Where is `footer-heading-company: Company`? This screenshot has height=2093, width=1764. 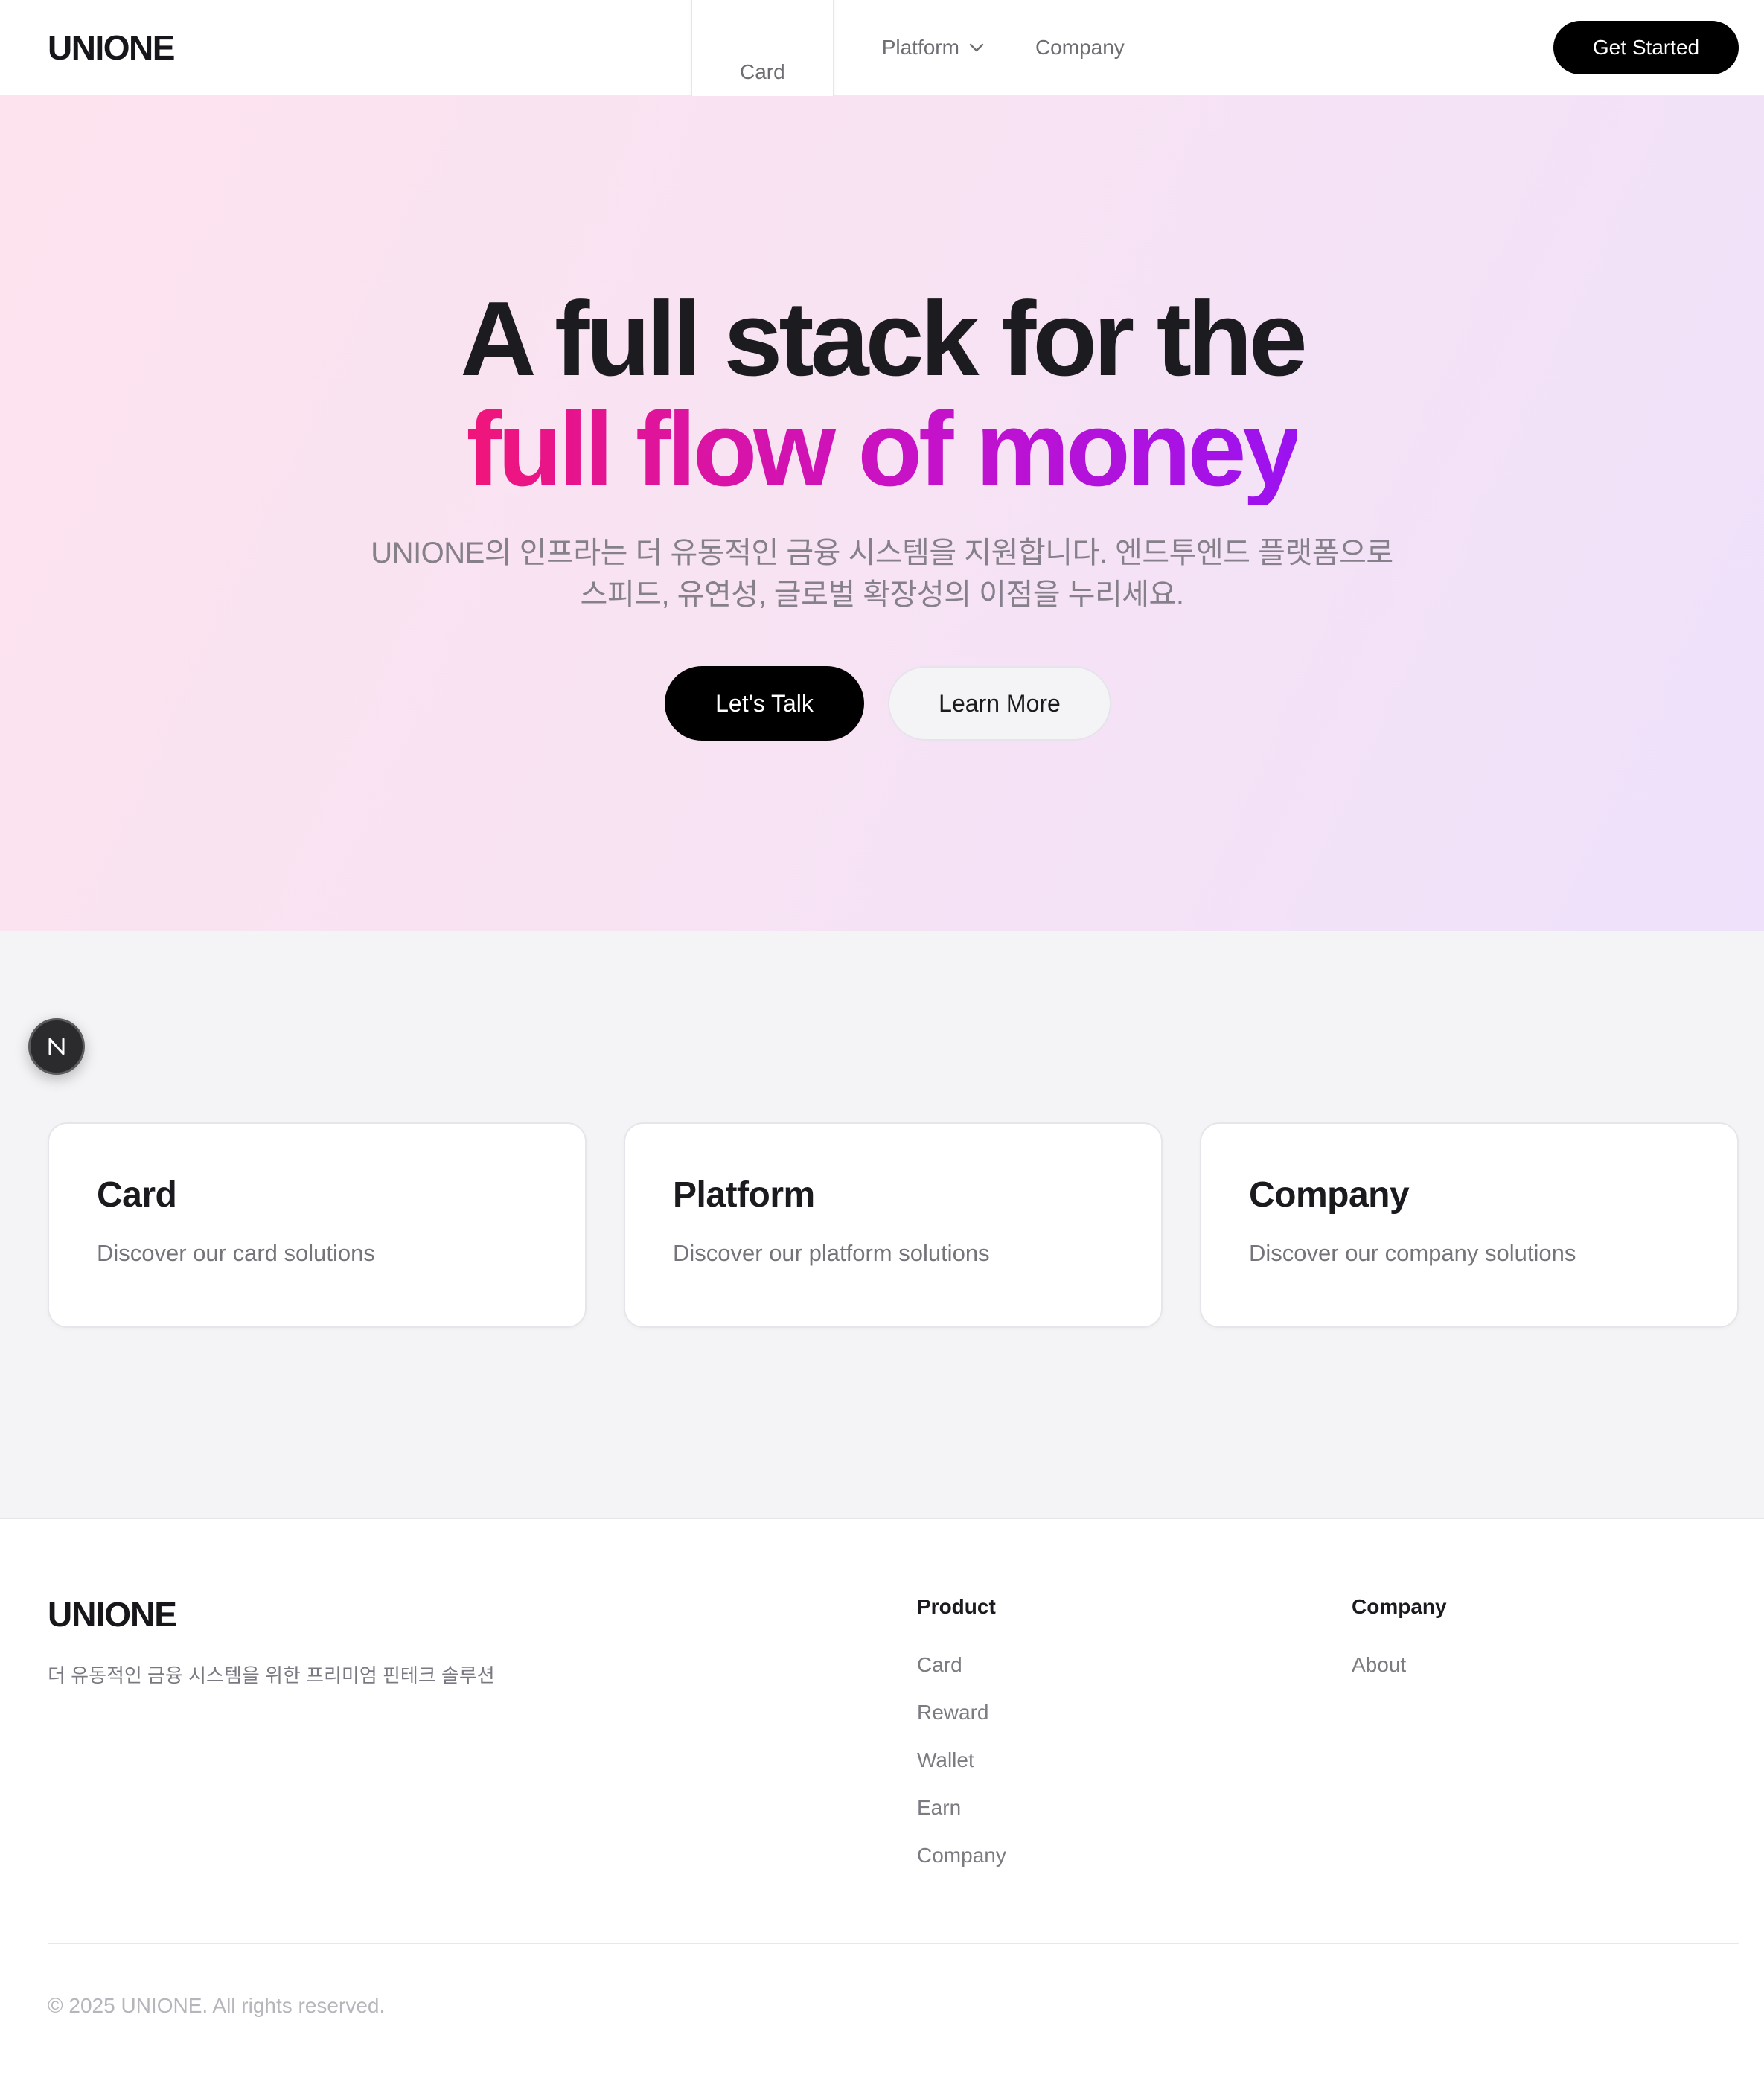 footer-heading-company: Company is located at coordinates (1399, 1607).